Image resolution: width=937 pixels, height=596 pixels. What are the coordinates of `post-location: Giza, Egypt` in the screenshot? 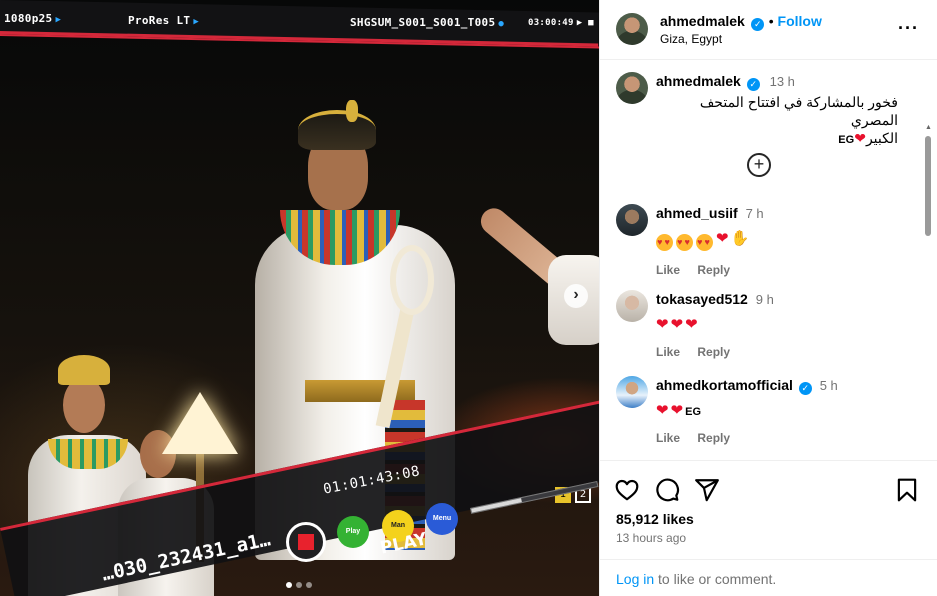 It's located at (691, 39).